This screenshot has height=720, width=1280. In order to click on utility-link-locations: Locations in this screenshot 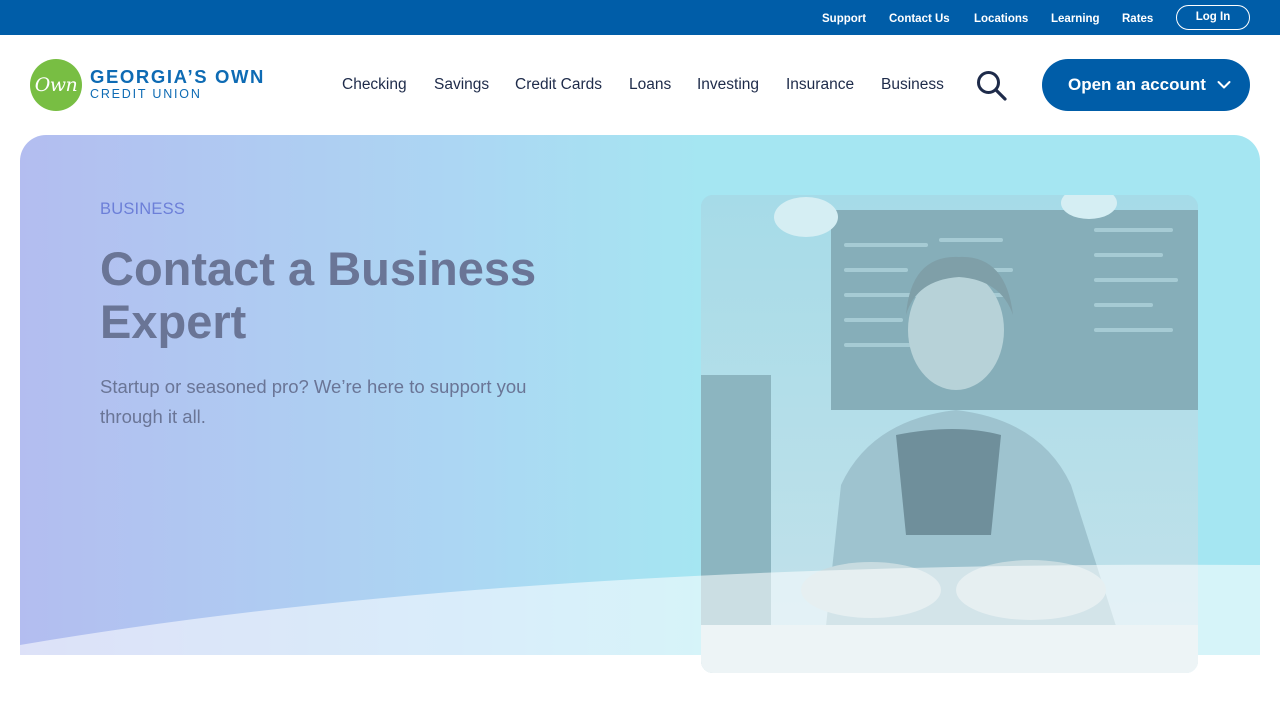, I will do `click(1001, 19)`.